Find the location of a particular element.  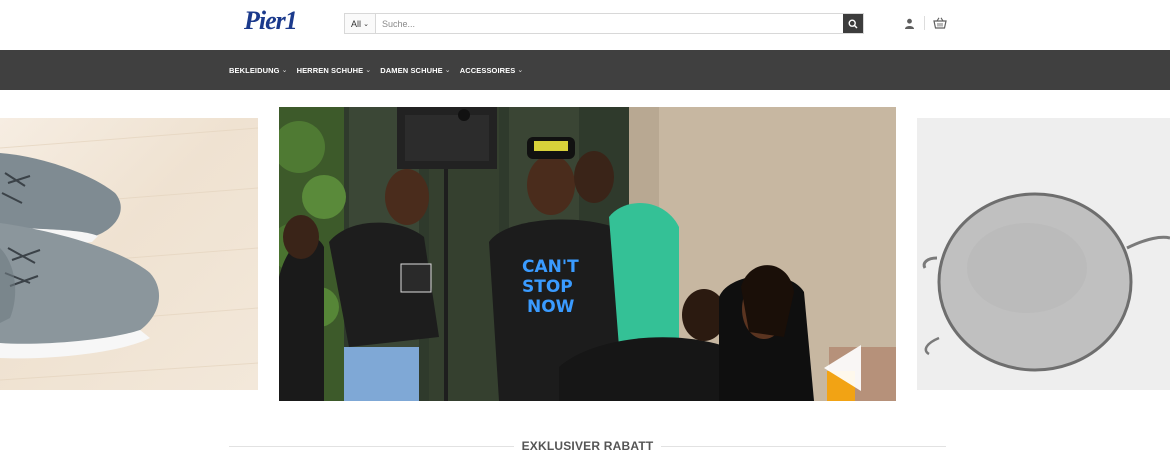

nav-item-damen-schuhe: DAMEN SCHUHE ⌄ is located at coordinates (415, 70).